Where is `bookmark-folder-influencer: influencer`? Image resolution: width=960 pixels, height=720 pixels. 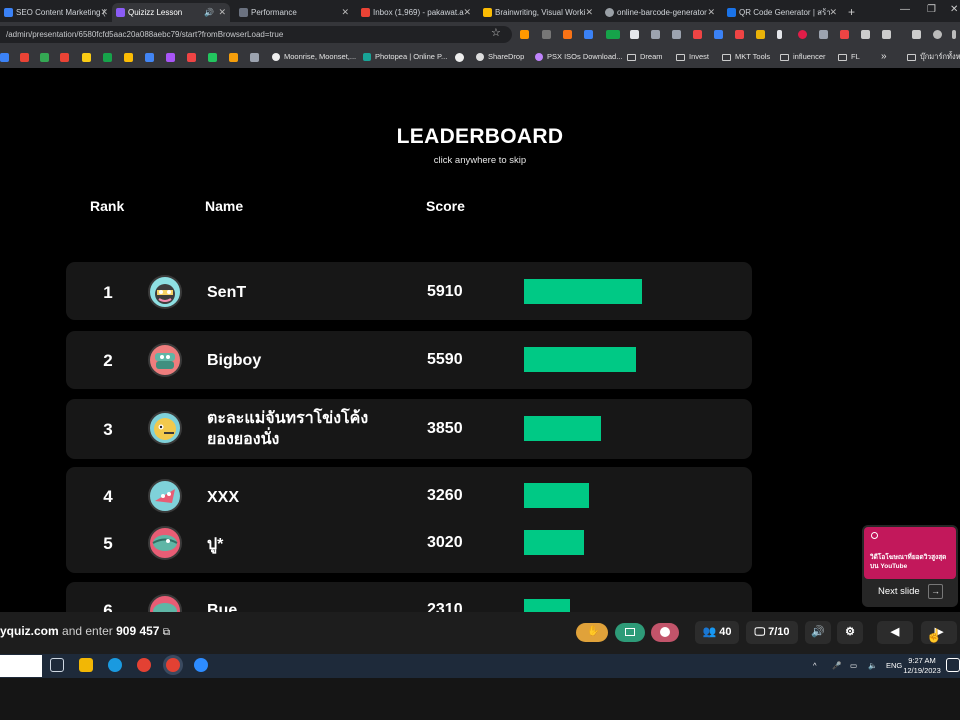 bookmark-folder-influencer: influencer is located at coordinates (803, 57).